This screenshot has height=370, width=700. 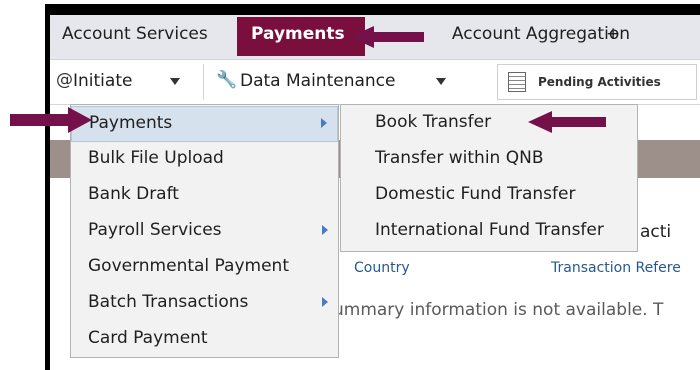 I want to click on submenu-item-label: Transfer within QNB, so click(x=459, y=158).